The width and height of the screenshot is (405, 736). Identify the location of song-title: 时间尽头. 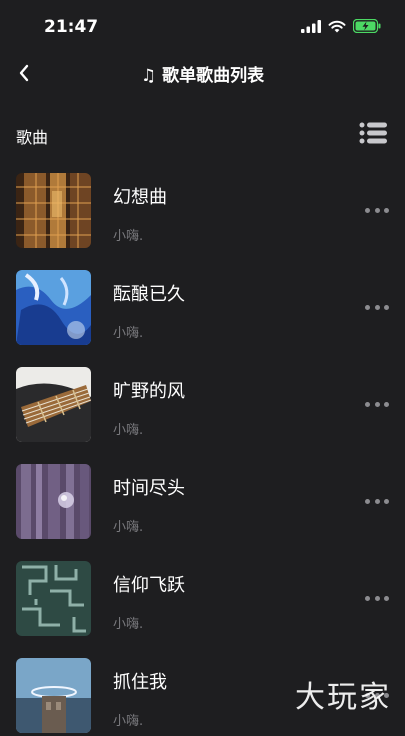
(149, 488).